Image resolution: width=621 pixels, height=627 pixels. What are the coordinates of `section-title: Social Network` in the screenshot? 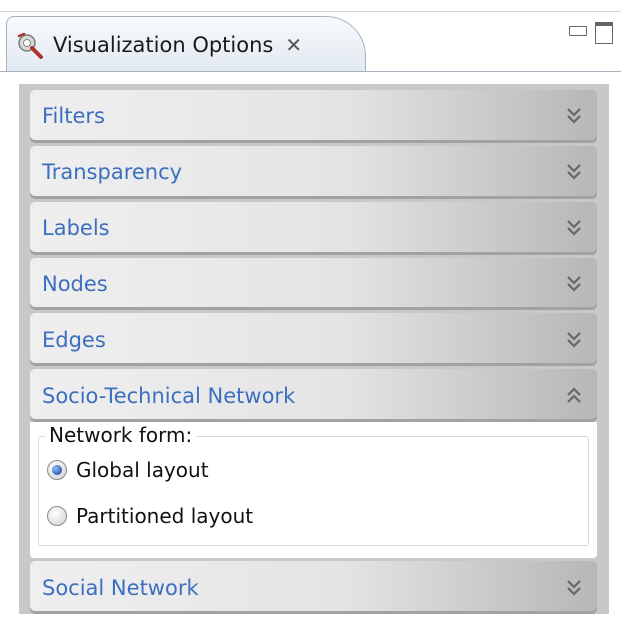 It's located at (120, 587).